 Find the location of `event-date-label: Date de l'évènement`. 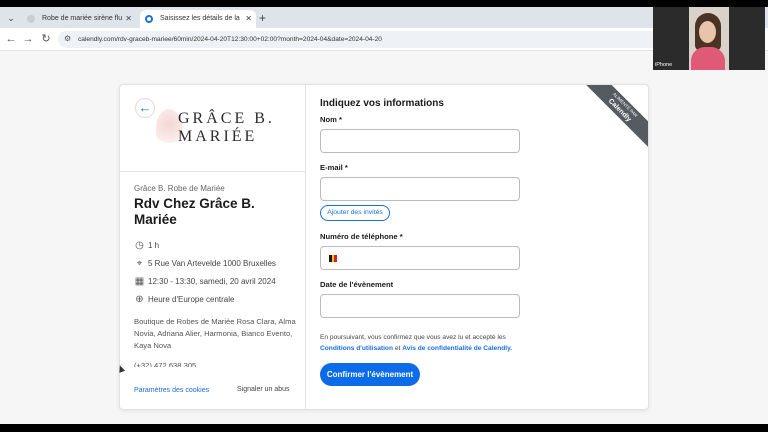

event-date-label: Date de l'évènement is located at coordinates (357, 284).